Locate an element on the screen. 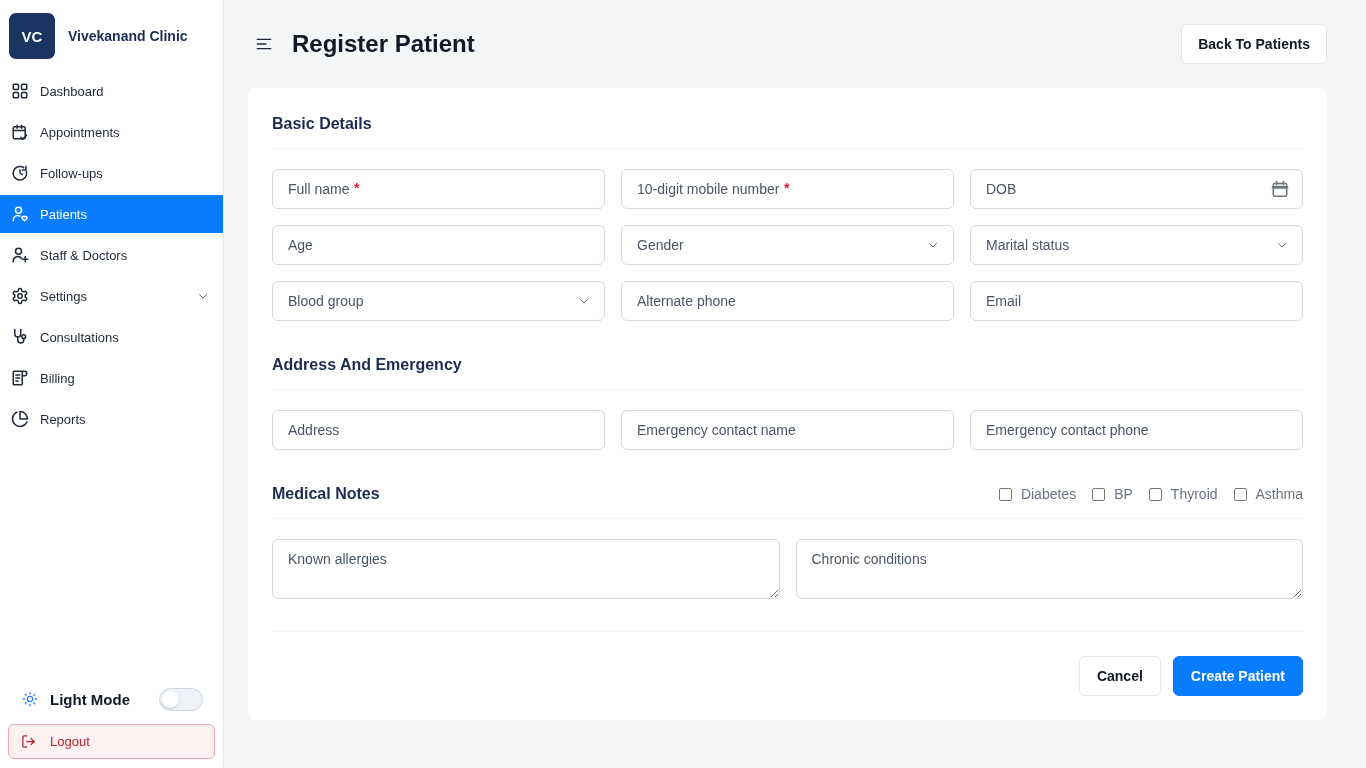 The height and width of the screenshot is (768, 1366). nav-item: Dashboard is located at coordinates (111, 91).